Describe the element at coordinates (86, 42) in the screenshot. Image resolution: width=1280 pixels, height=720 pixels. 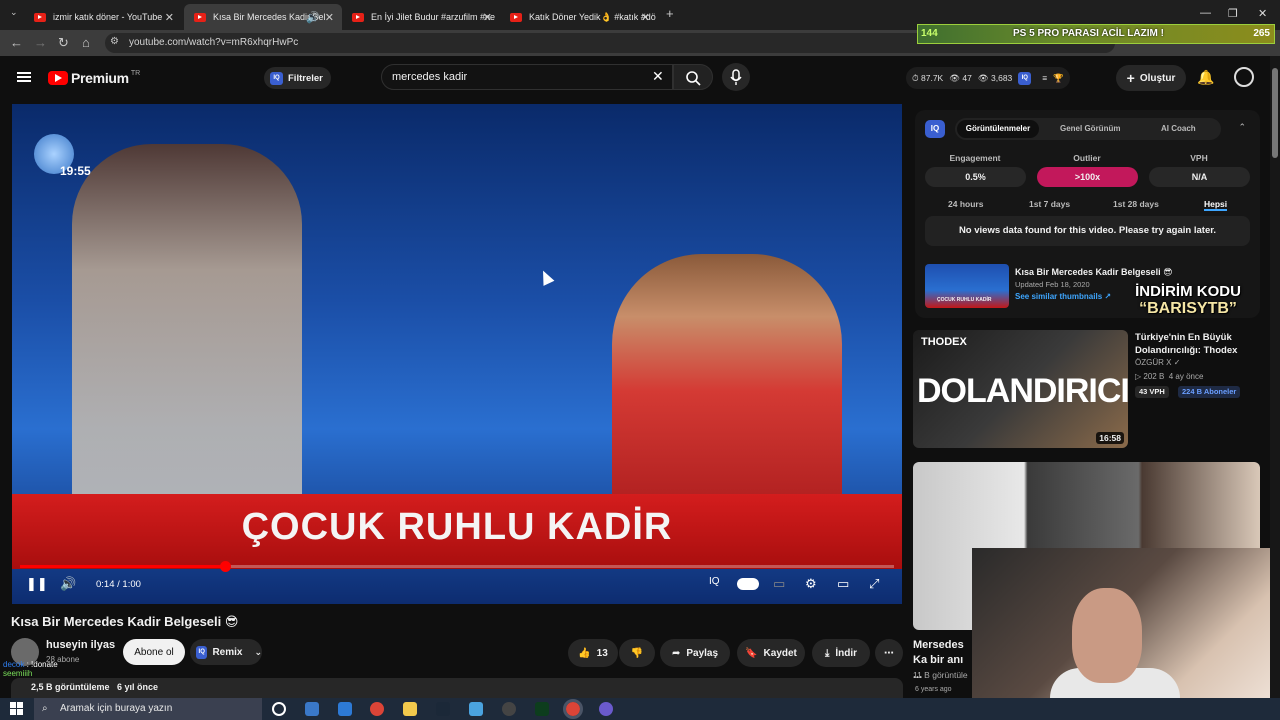
I see `home-icon: ⌂` at that location.